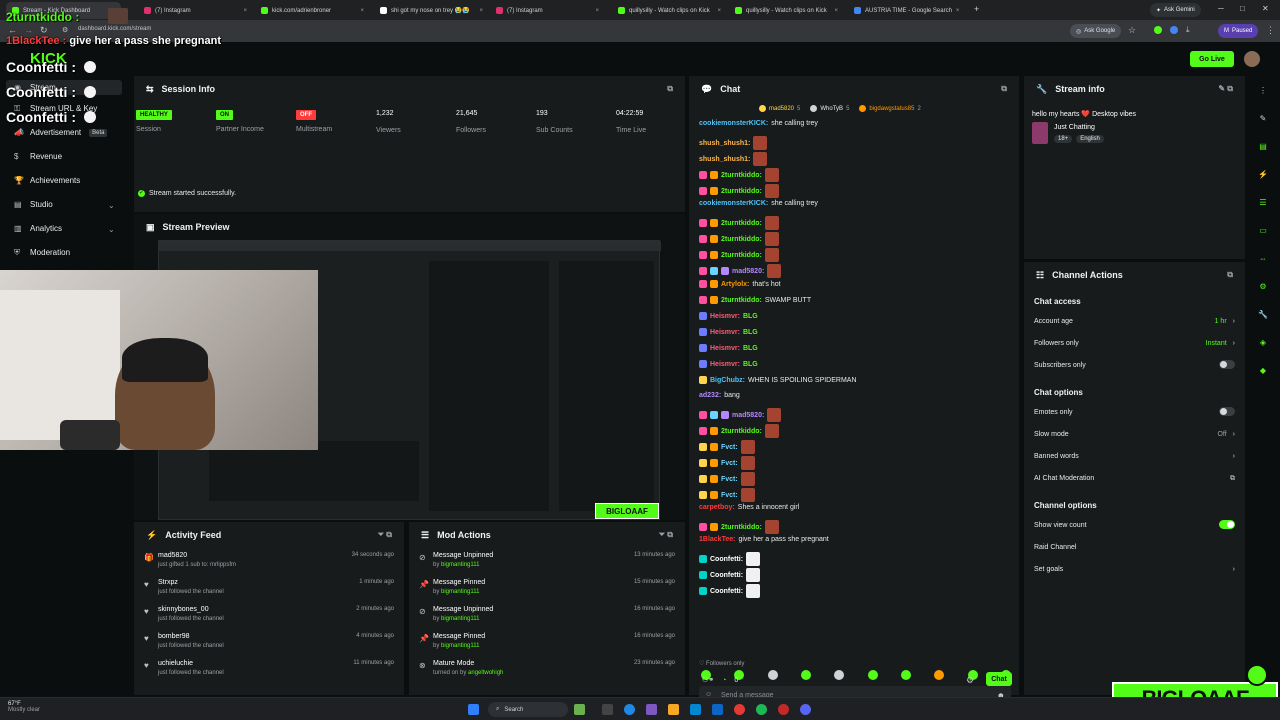 The height and width of the screenshot is (720, 1280). I want to click on bookmark-star-icon: ☆, so click(1132, 30).